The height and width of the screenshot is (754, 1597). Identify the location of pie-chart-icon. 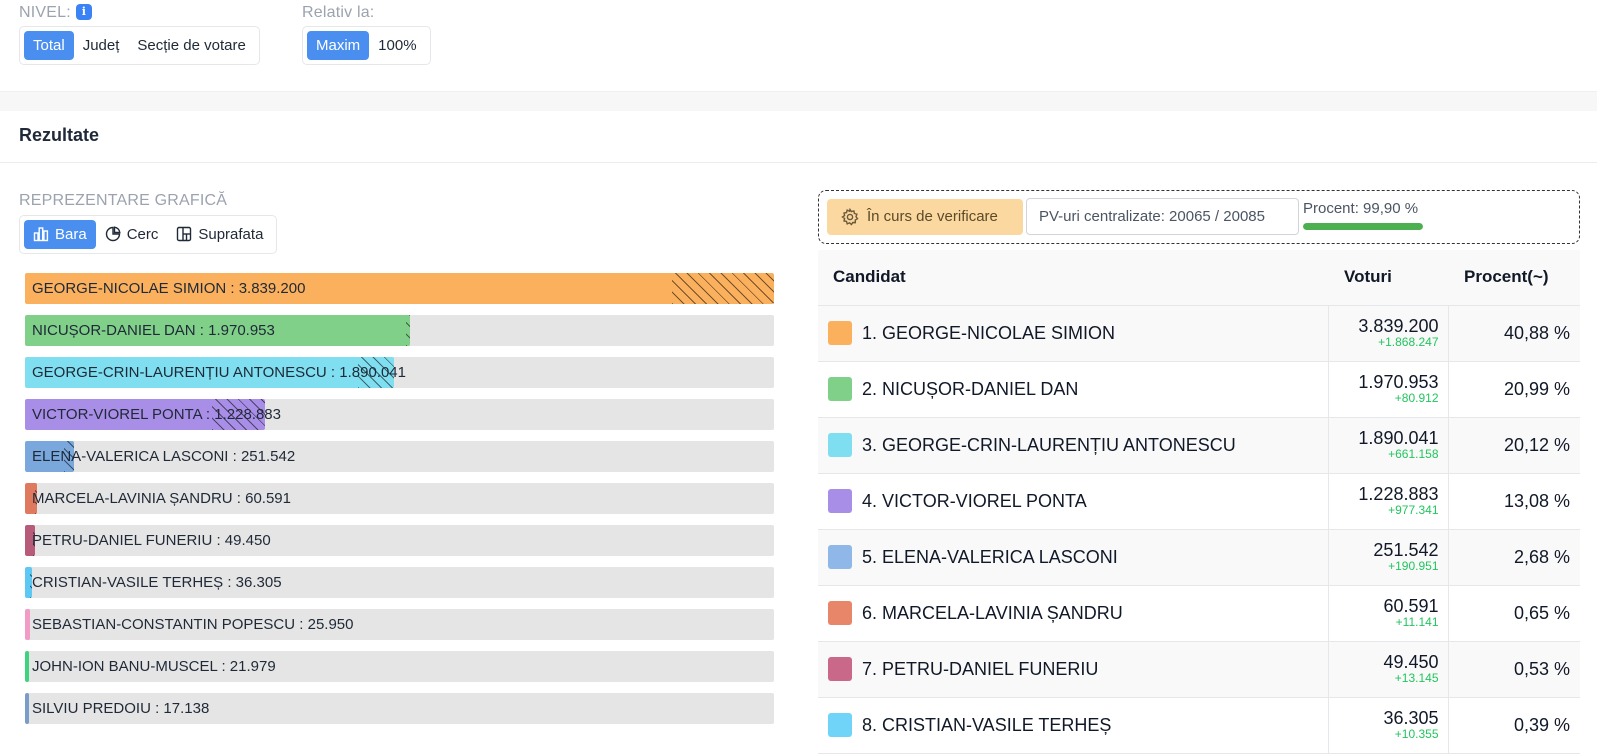
(113, 234).